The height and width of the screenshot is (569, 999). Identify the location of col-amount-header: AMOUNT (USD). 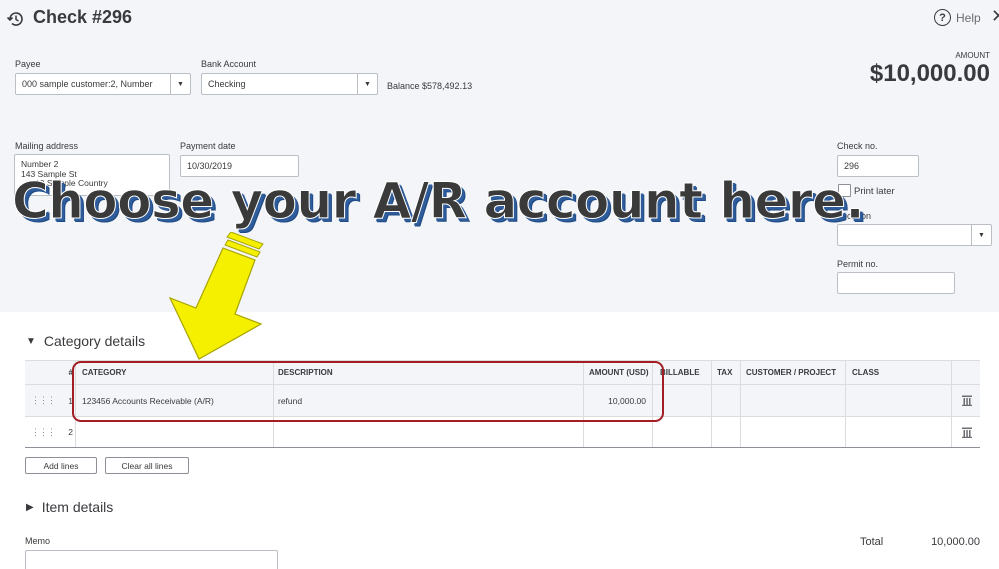
(619, 372).